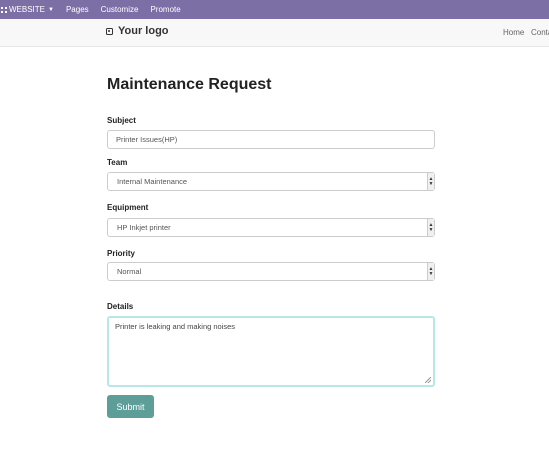  I want to click on website-menu-label: WEBSITE, so click(27, 9).